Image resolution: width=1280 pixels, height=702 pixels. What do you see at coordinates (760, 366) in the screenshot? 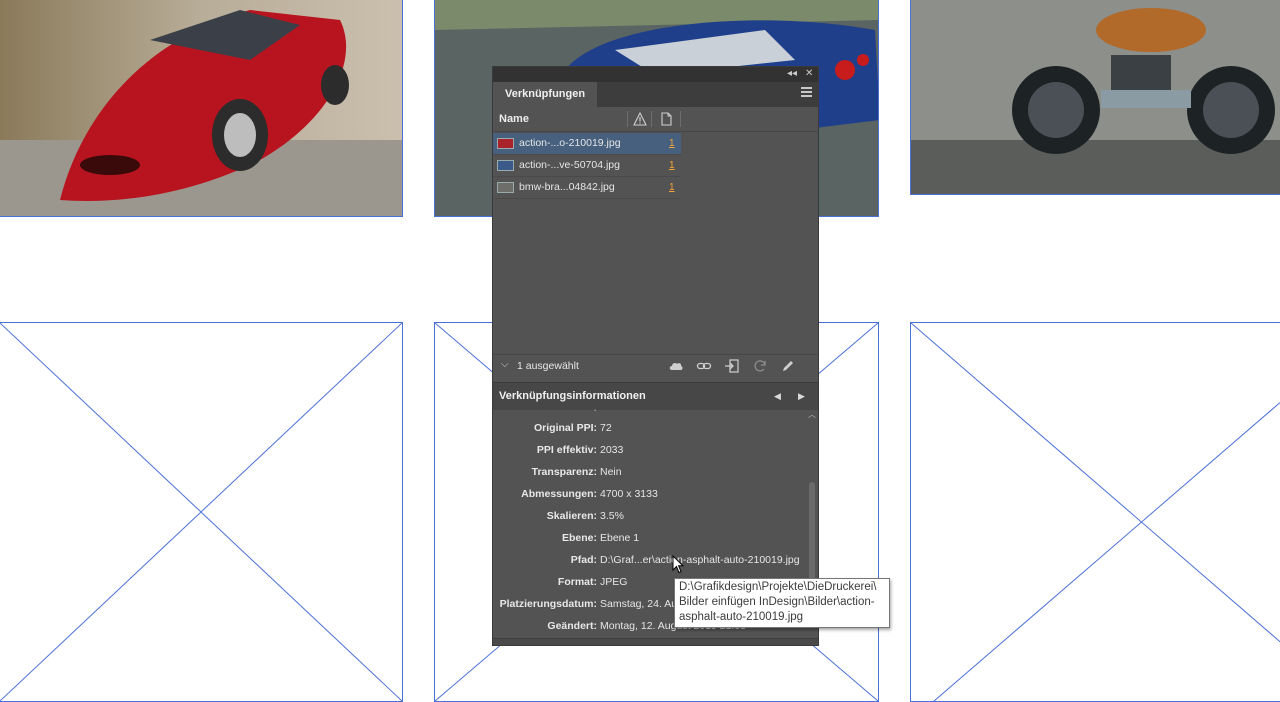
I see `update-link-icon` at bounding box center [760, 366].